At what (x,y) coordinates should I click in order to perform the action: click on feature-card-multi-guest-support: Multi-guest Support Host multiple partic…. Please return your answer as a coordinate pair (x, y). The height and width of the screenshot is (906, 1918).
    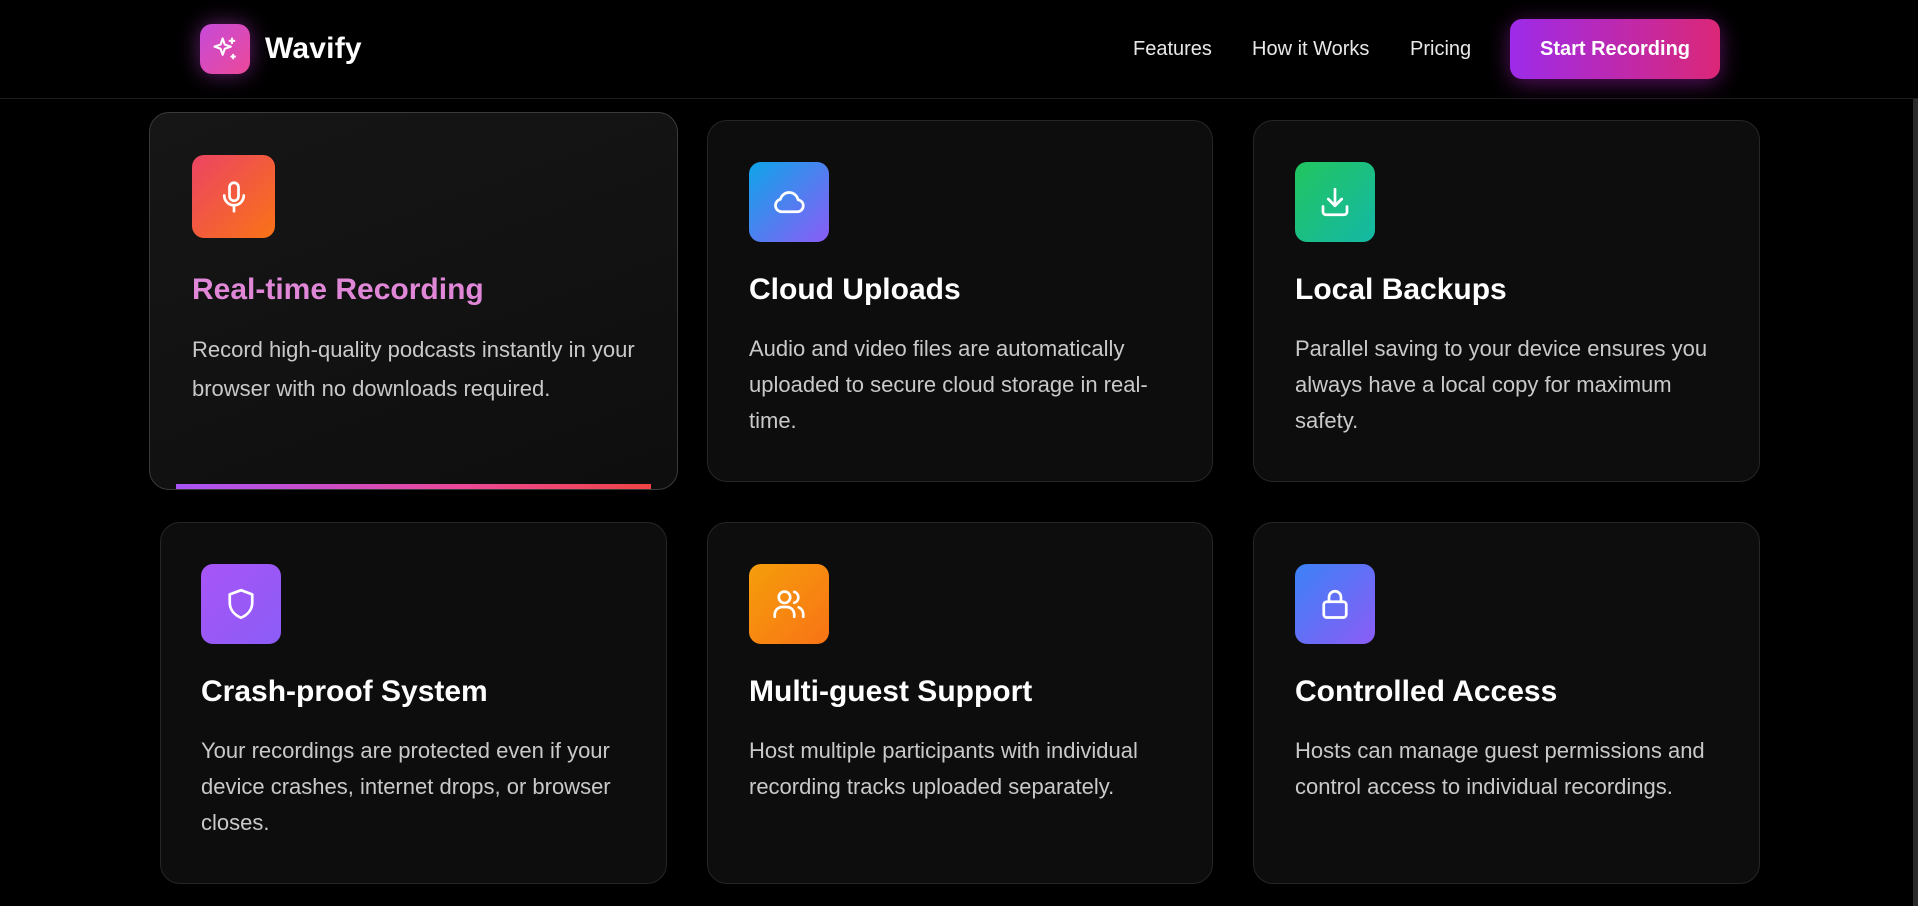
    Looking at the image, I should click on (960, 703).